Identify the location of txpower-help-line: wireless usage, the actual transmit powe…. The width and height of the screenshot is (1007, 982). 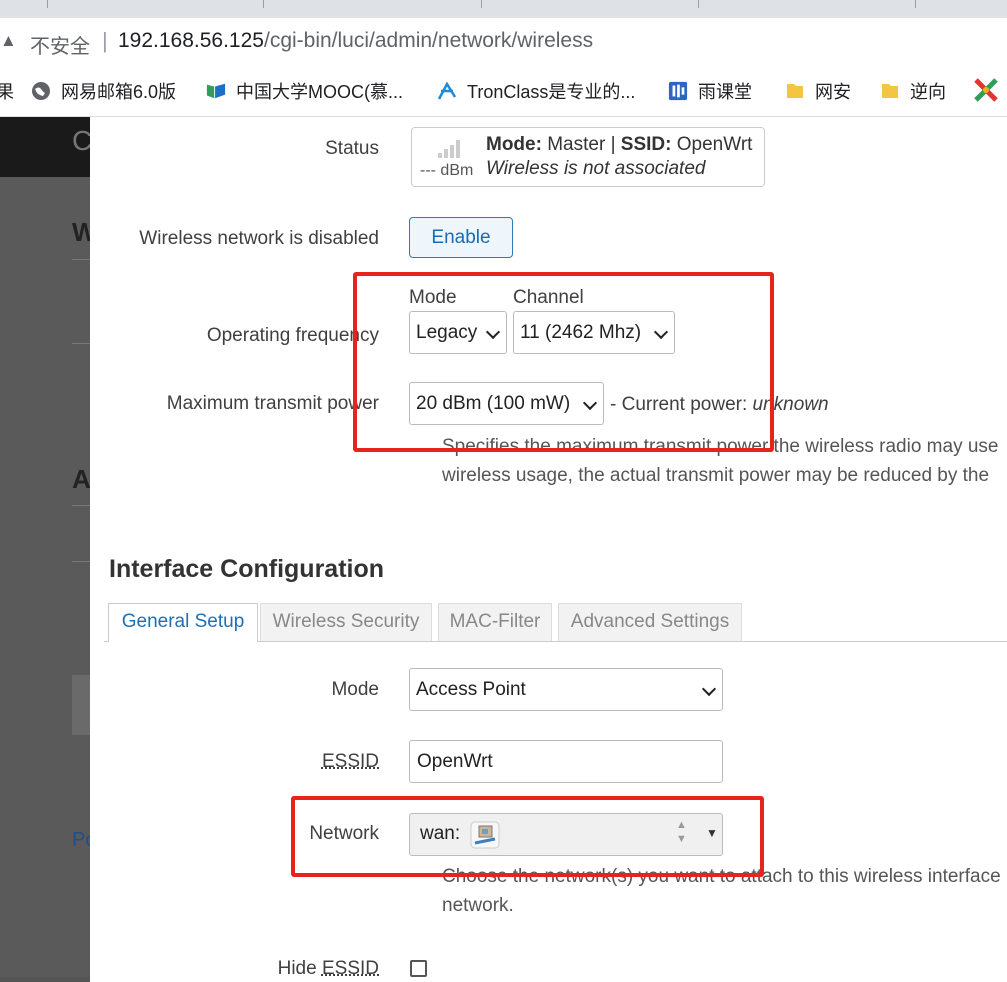
(716, 475).